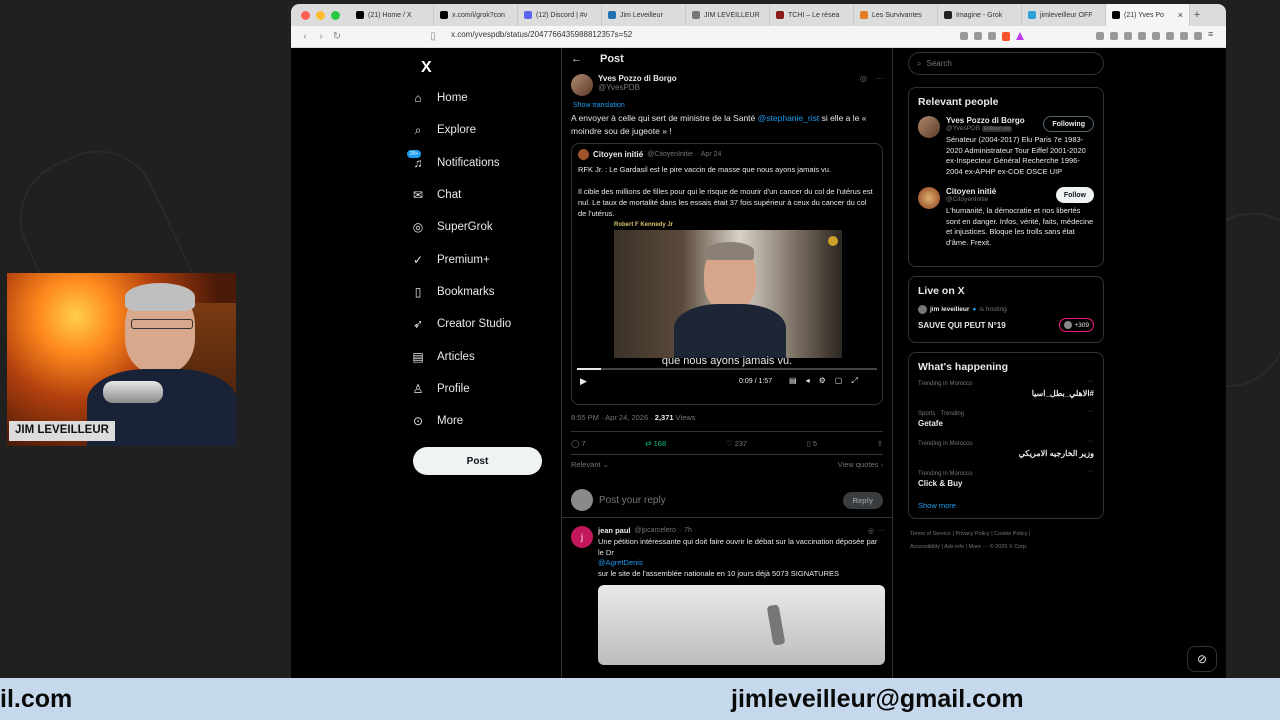 The width and height of the screenshot is (1280, 720). Describe the element at coordinates (477, 461) in the screenshot. I see `post-compose-button: Post` at that location.